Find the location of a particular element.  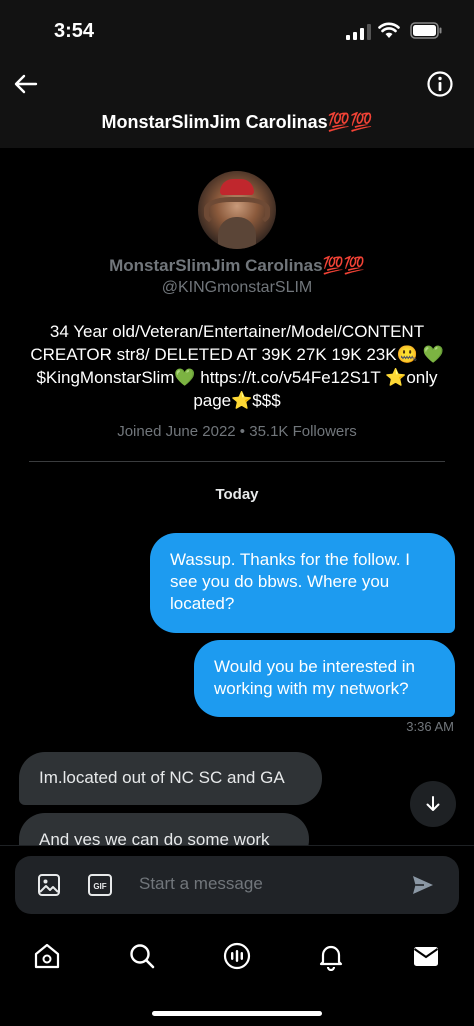

conversation-header: MonstarSlimJim Carolinas💯💯 is located at coordinates (237, 104).